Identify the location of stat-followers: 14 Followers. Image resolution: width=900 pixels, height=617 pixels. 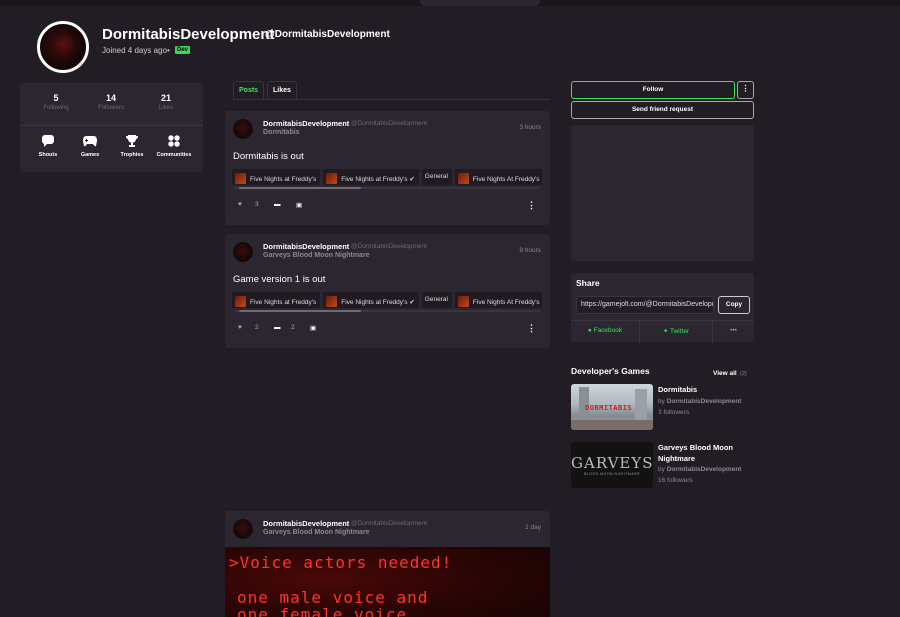
(111, 102).